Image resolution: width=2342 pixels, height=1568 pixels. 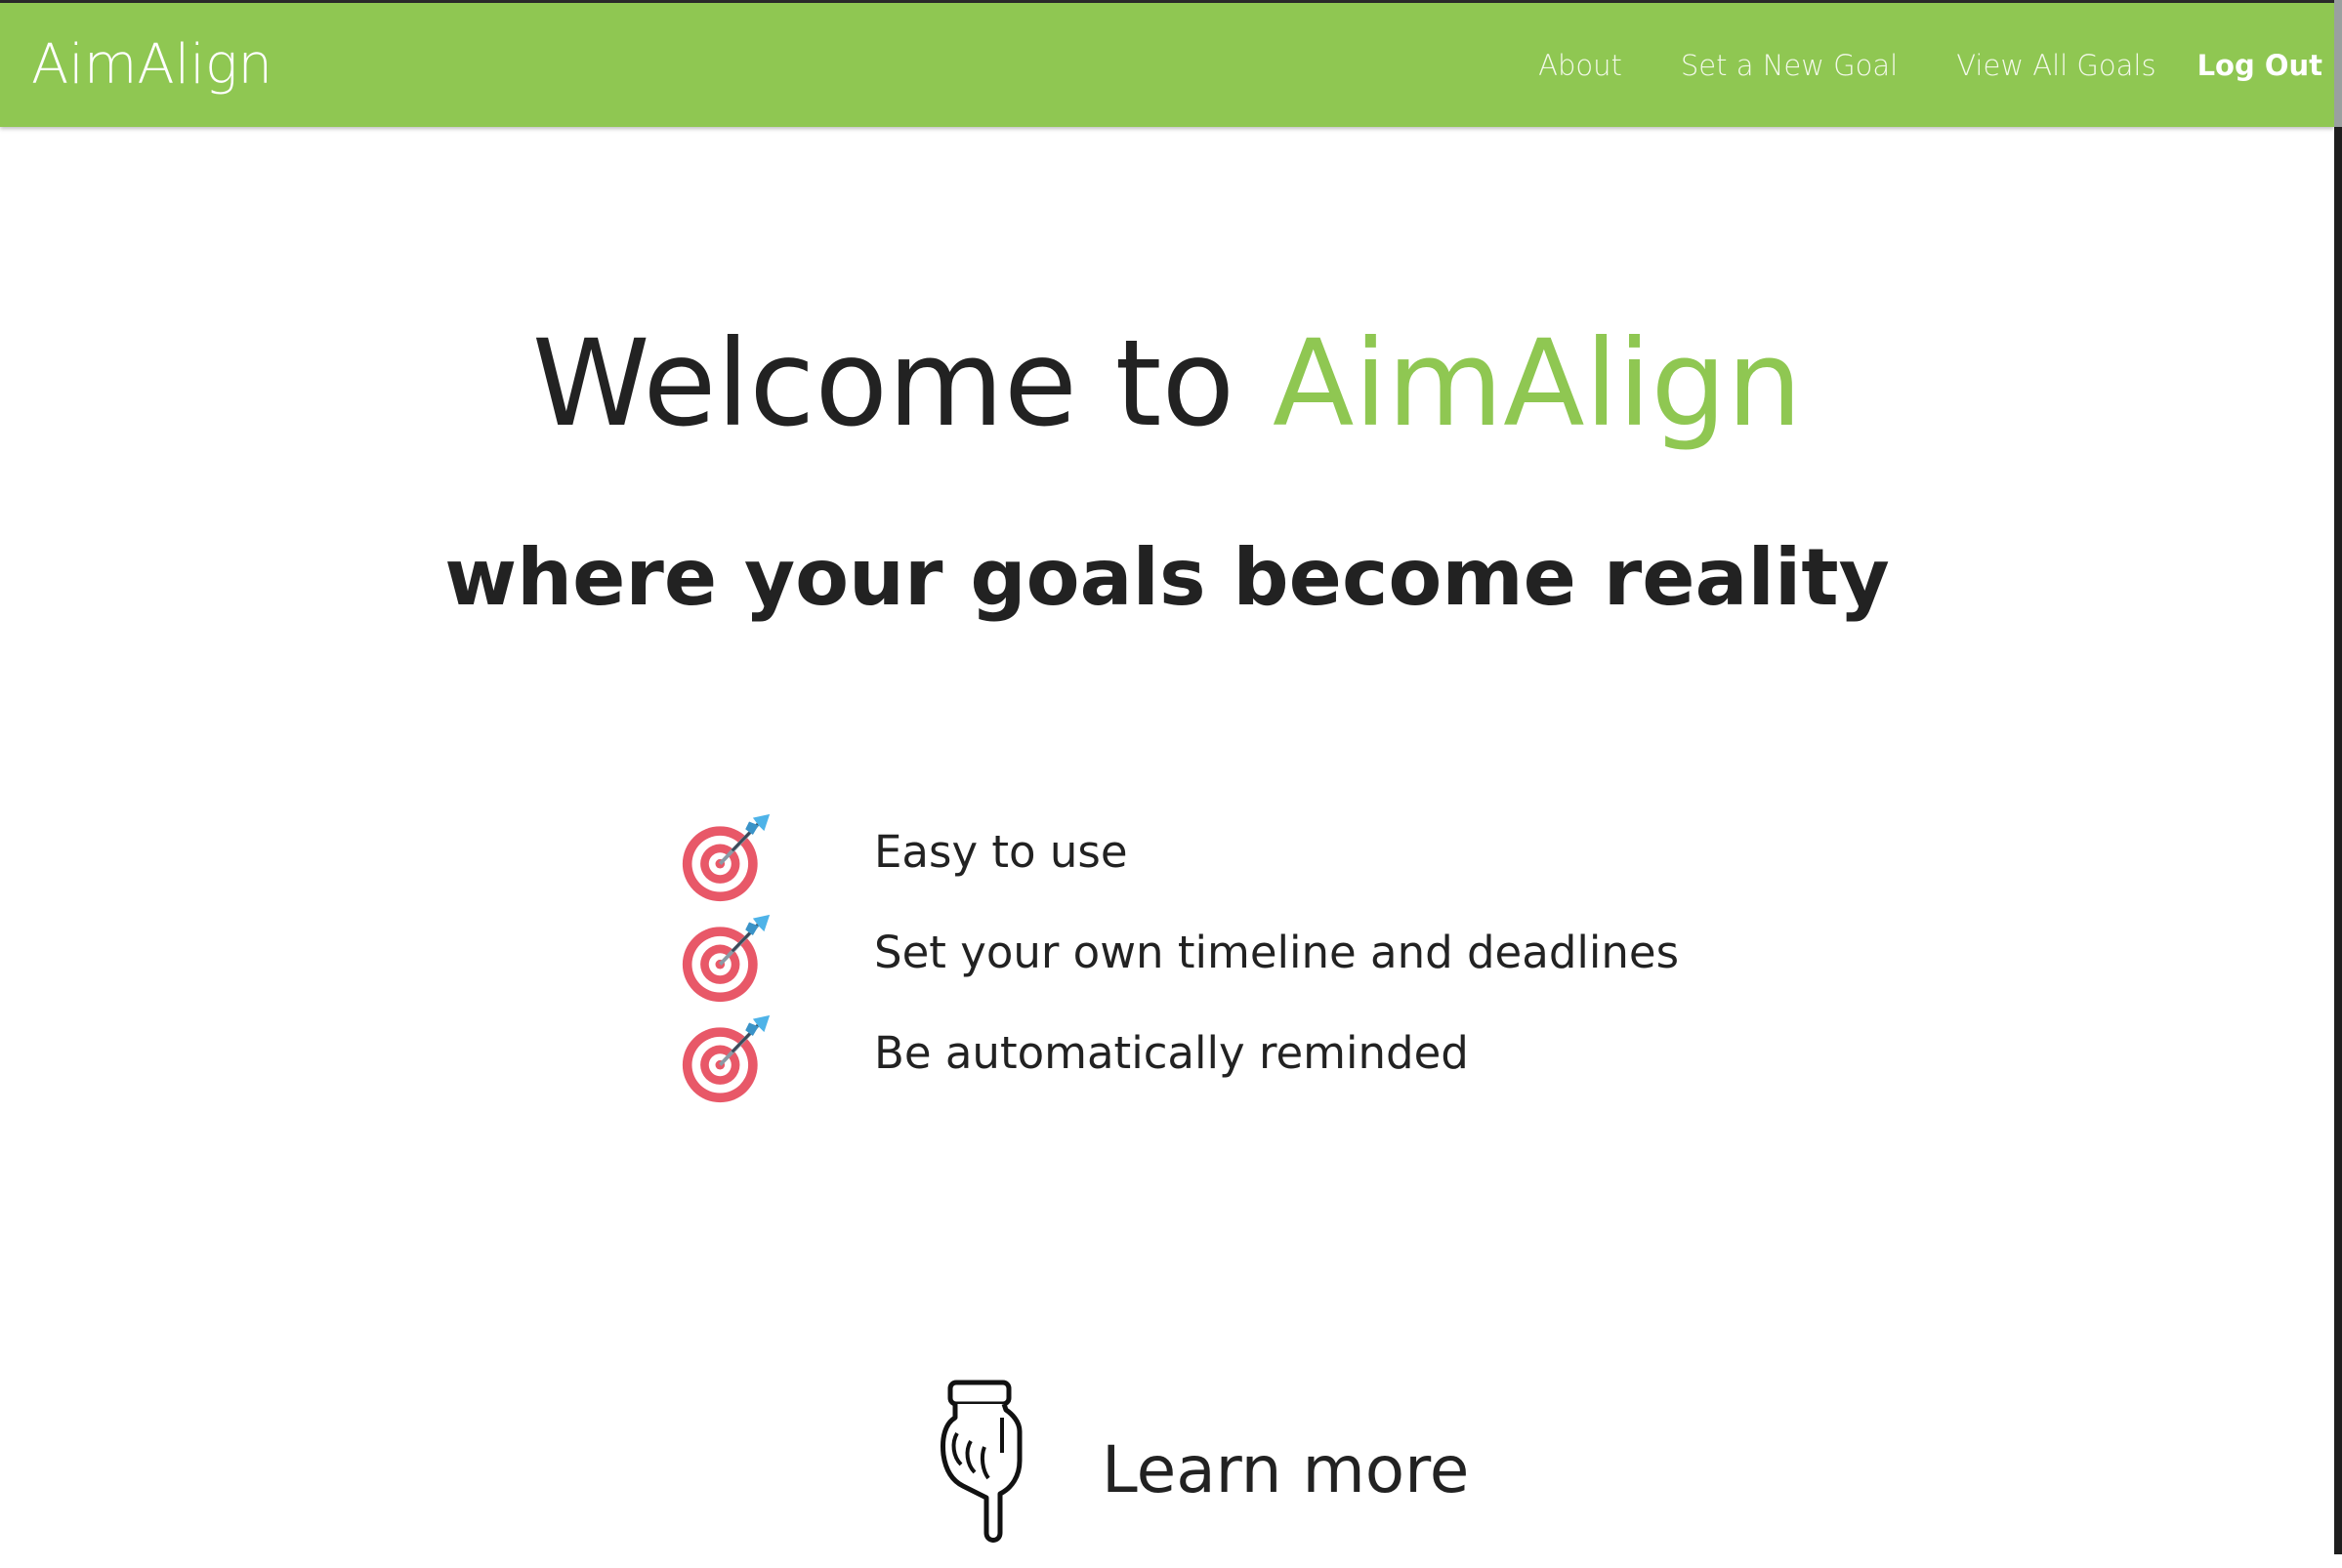 What do you see at coordinates (2259, 65) in the screenshot?
I see `nav-link-log-out: Log Out` at bounding box center [2259, 65].